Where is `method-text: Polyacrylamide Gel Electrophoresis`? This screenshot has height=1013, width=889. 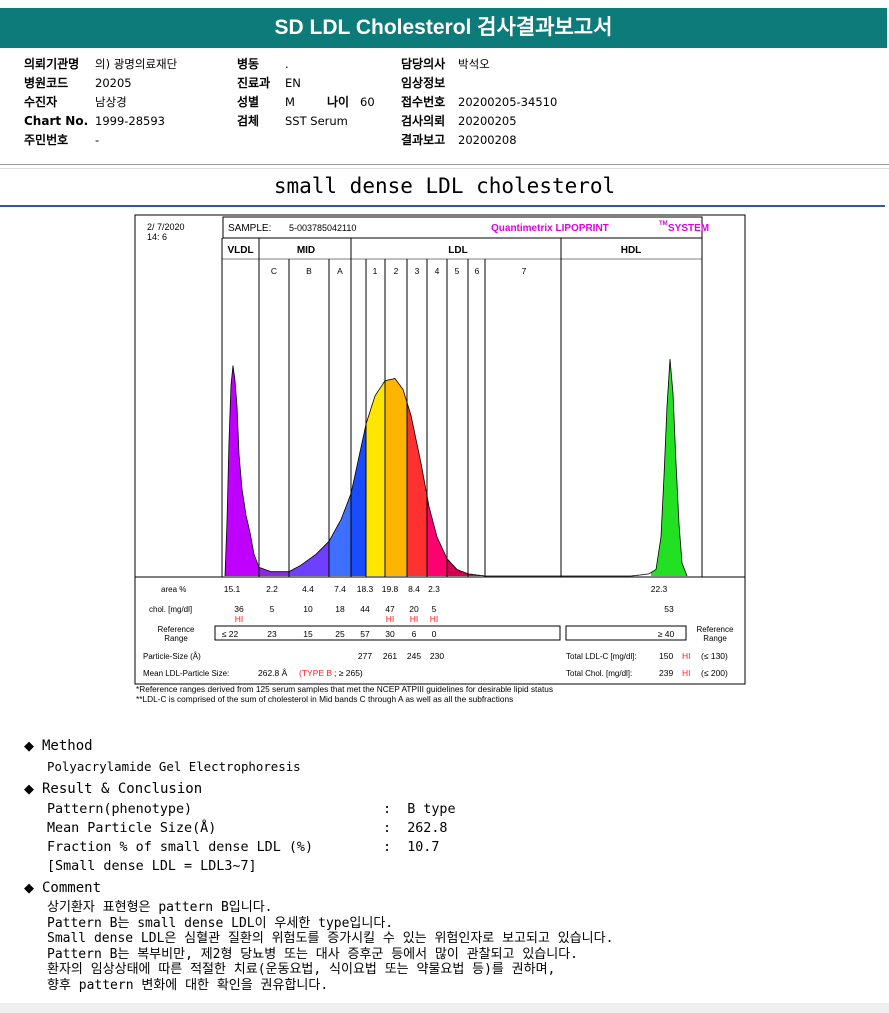 method-text: Polyacrylamide Gel Electrophoresis is located at coordinates (174, 766).